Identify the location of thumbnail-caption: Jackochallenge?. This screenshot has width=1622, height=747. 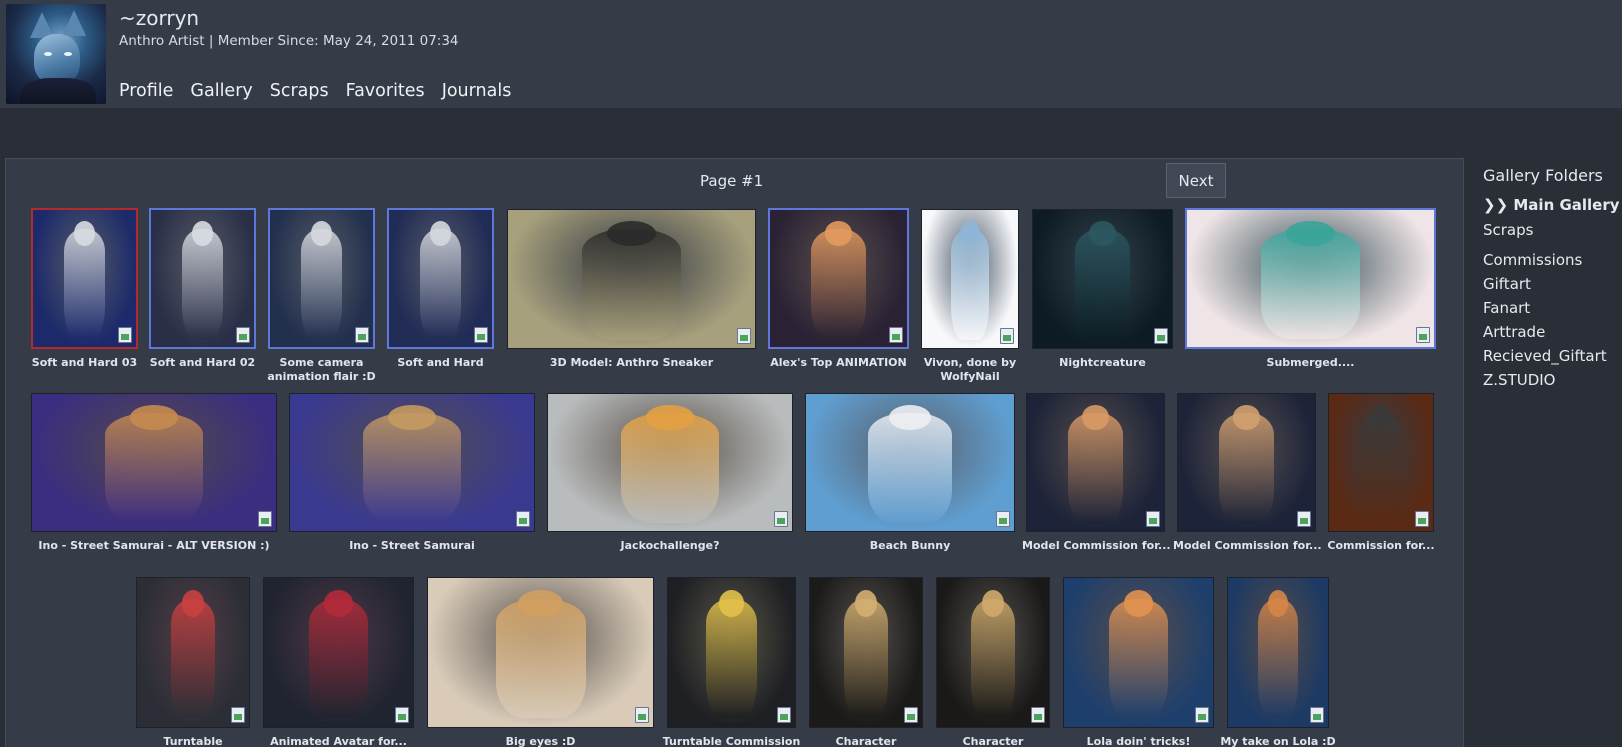
(670, 546).